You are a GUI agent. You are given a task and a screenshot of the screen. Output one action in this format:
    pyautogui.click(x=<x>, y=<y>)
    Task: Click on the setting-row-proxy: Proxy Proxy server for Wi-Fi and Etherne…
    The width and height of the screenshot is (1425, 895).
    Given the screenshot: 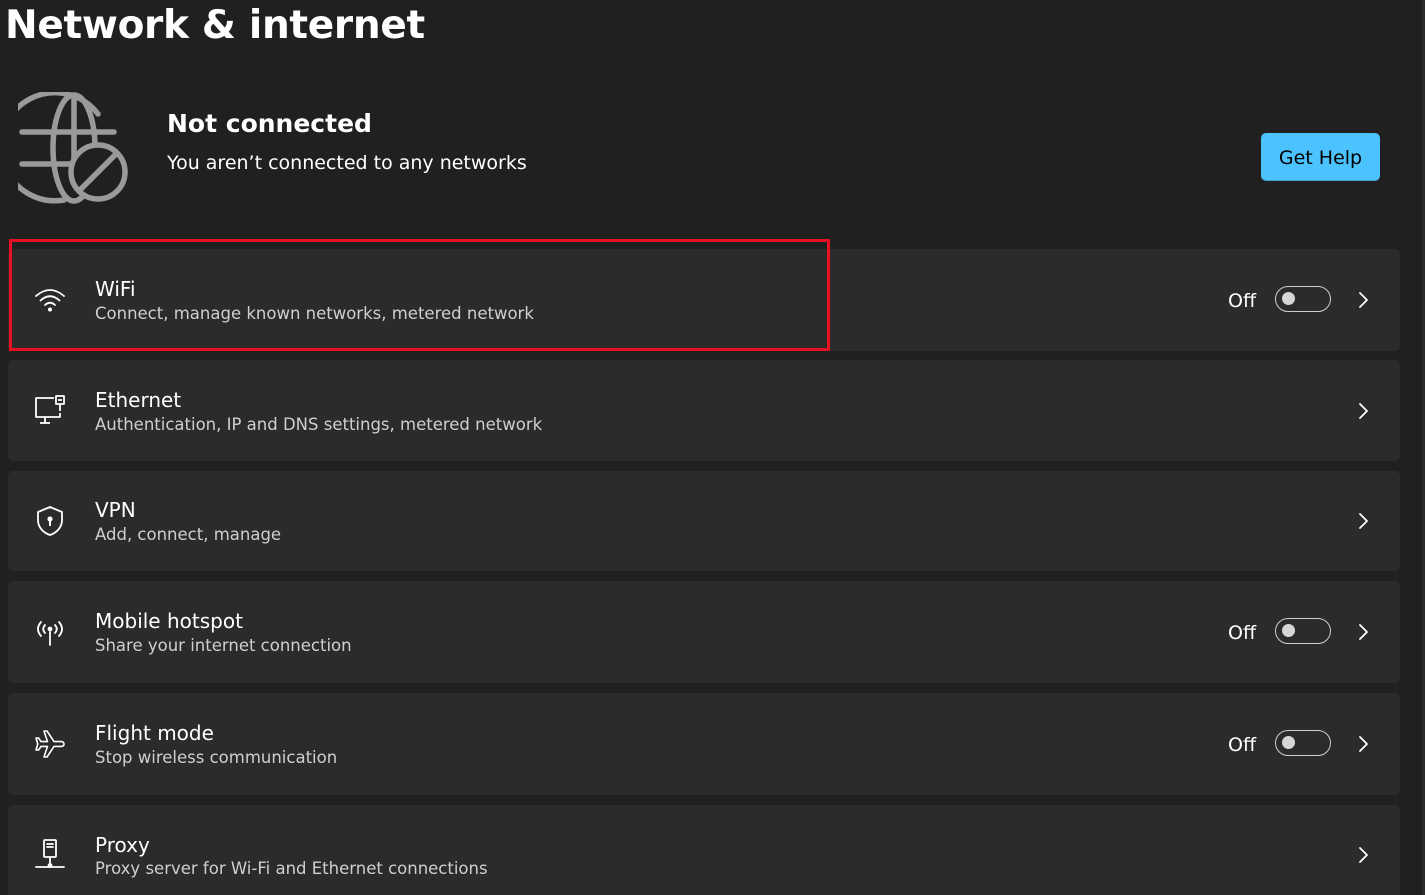 What is the action you would take?
    pyautogui.click(x=704, y=850)
    